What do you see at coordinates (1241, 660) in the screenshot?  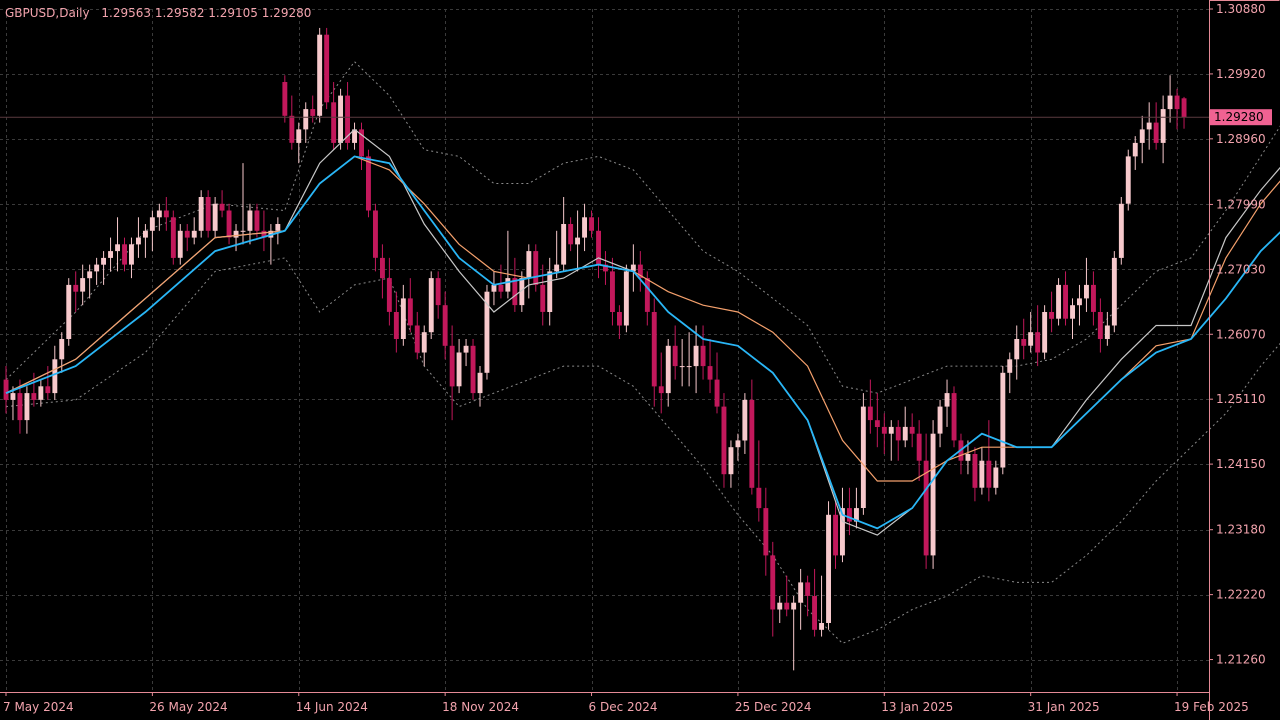 I see `y-tick-label: 1.21260` at bounding box center [1241, 660].